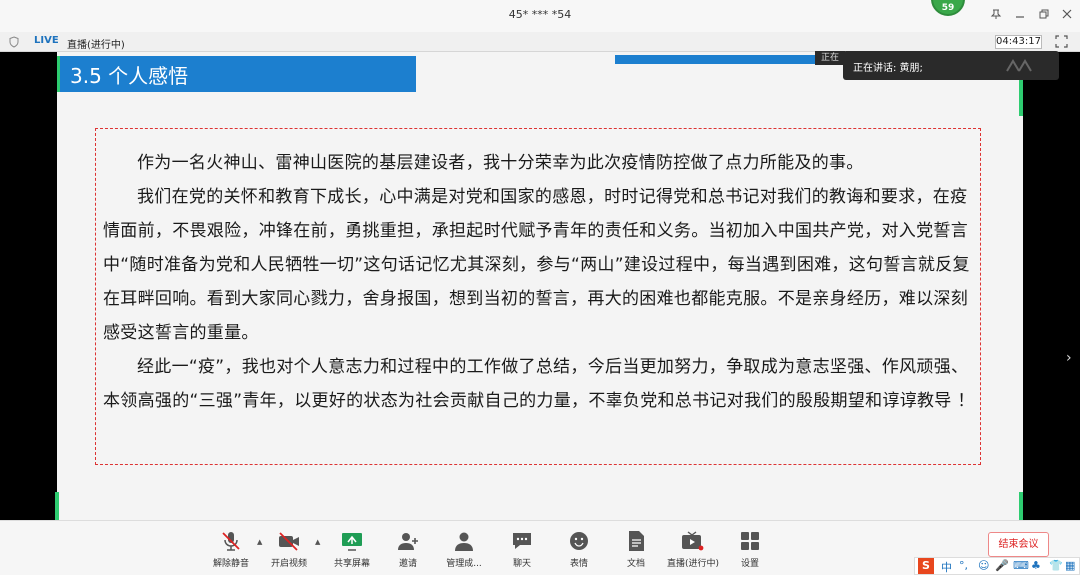 This screenshot has height=575, width=1080. I want to click on slide-title: 3.5 个人感悟, so click(129, 76).